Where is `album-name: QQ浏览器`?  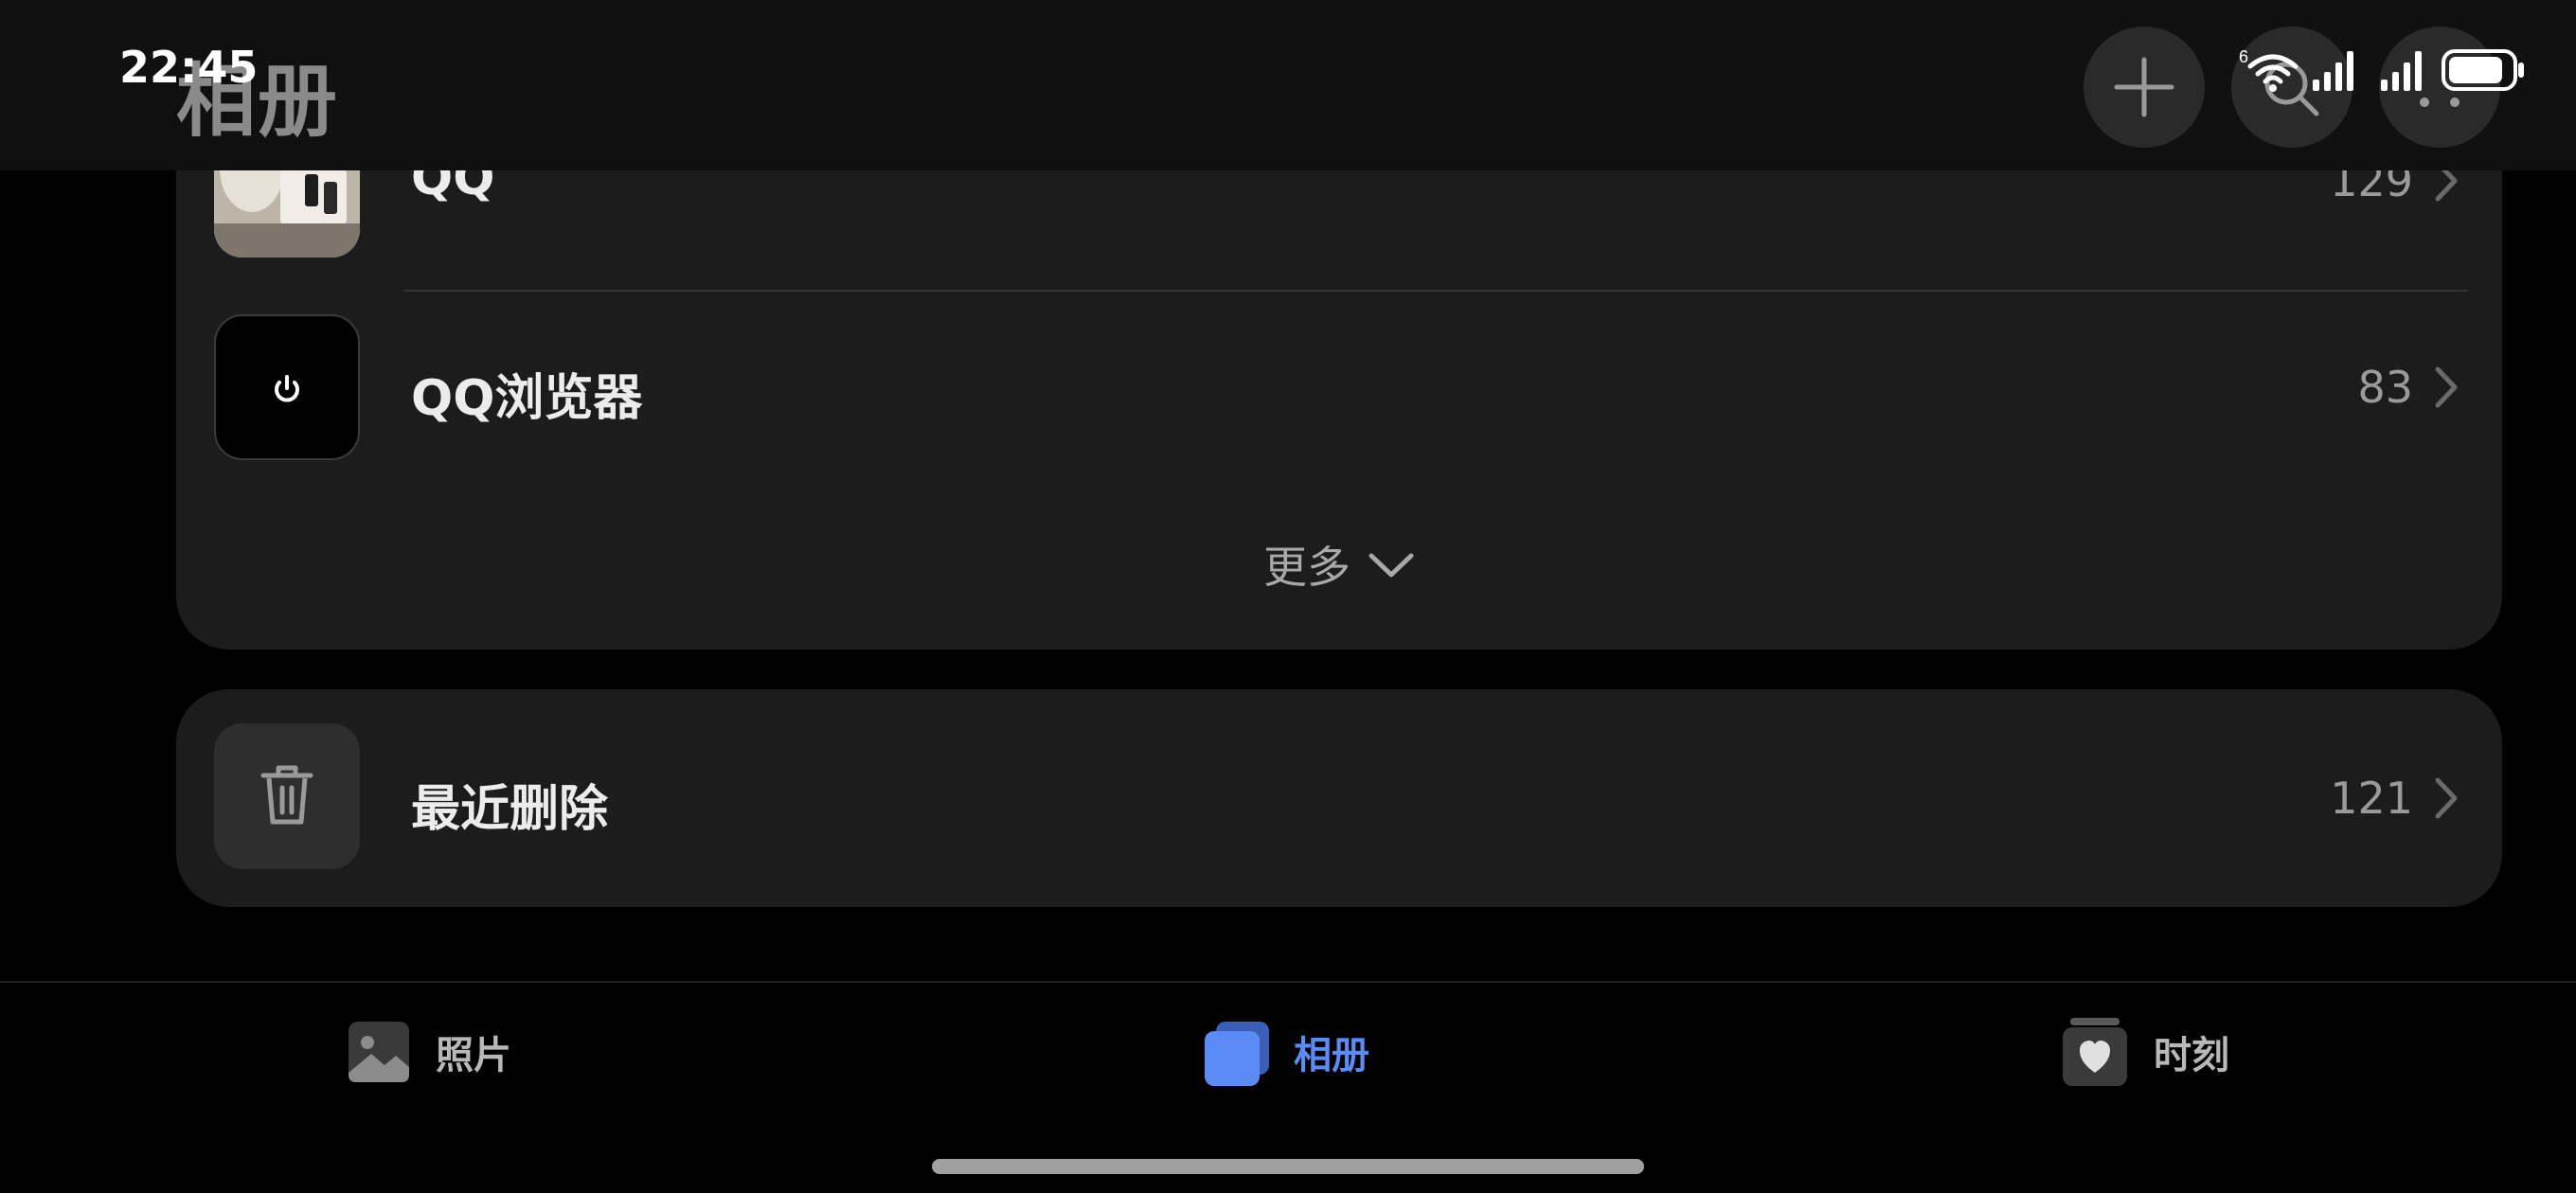 album-name: QQ浏览器 is located at coordinates (527, 398).